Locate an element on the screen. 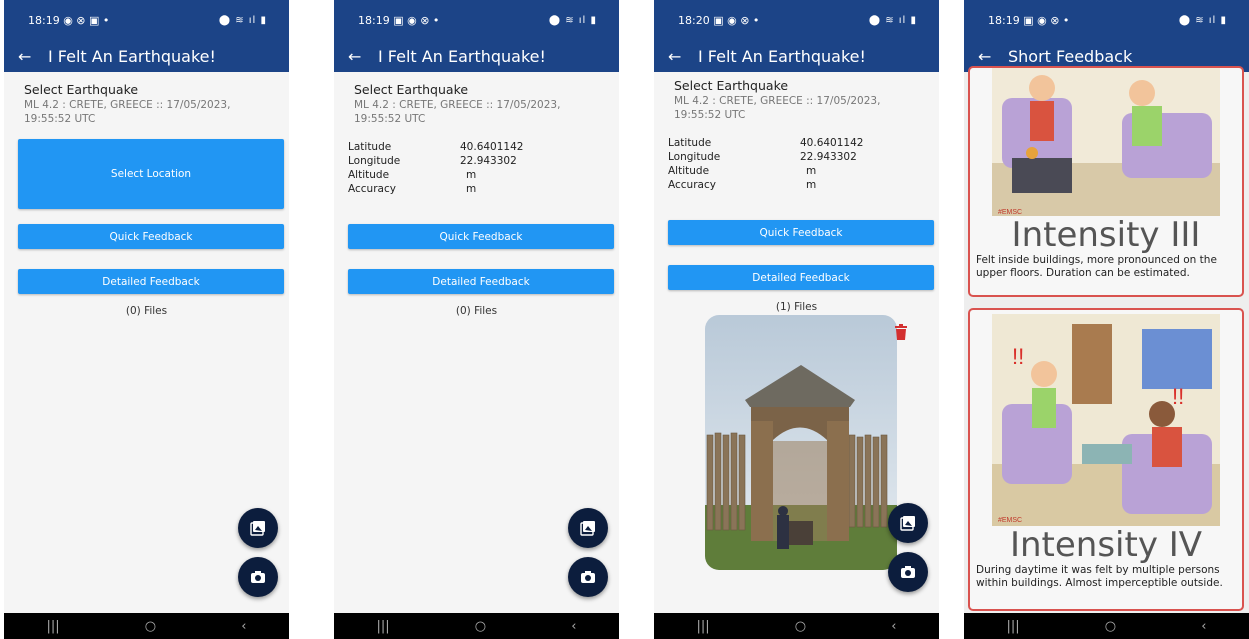  delete-photo-button is located at coordinates (901, 334).